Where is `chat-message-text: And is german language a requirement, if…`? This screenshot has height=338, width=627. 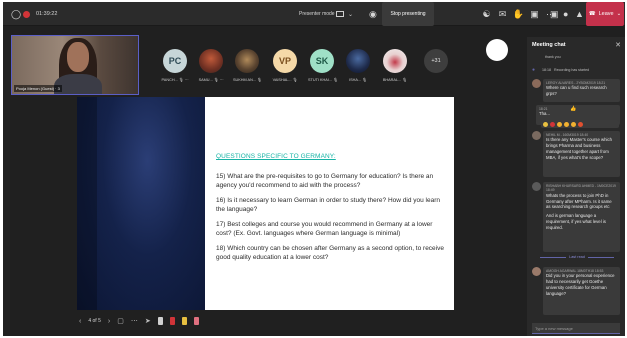 chat-message-text: And is german language a requirement, if… is located at coordinates (576, 221).